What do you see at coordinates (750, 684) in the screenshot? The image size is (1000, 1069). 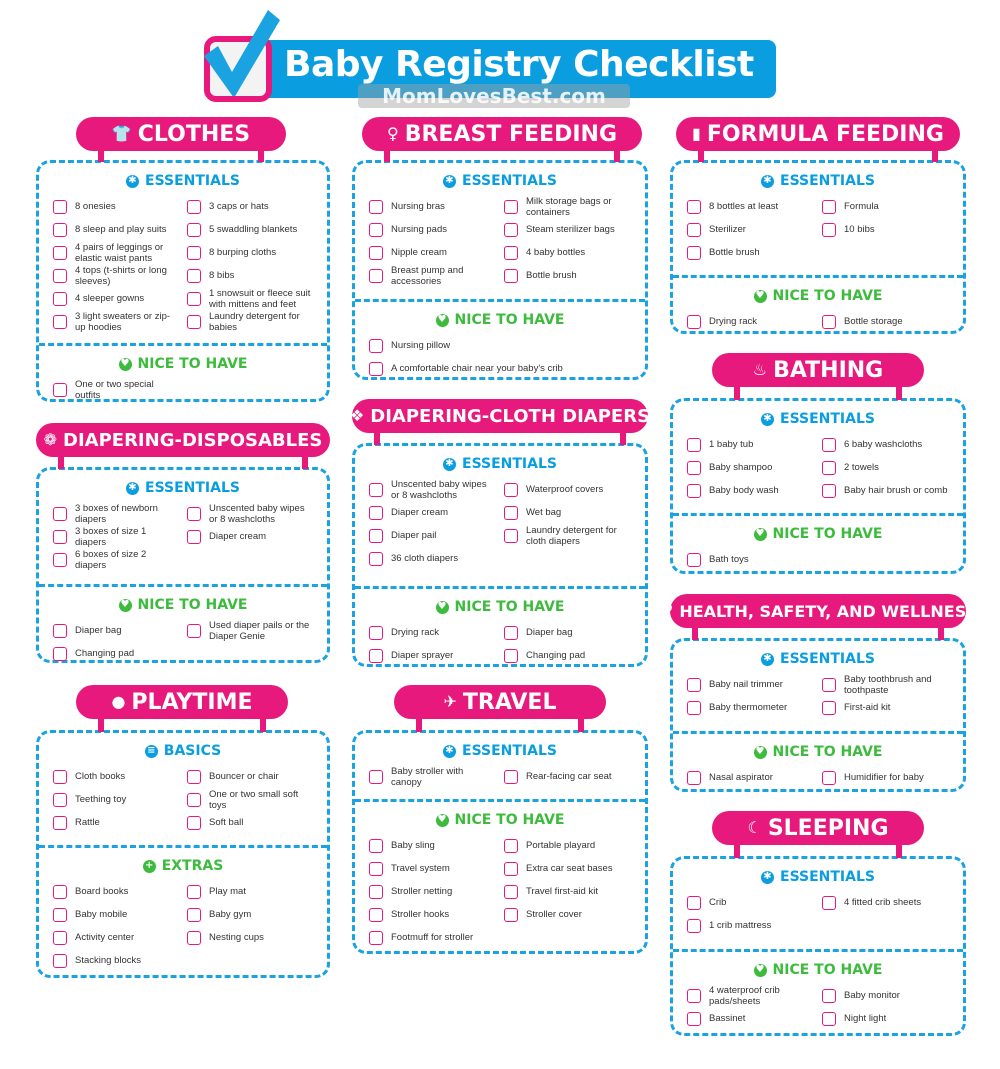 I see `checklist-item: Baby nail trimmer` at bounding box center [750, 684].